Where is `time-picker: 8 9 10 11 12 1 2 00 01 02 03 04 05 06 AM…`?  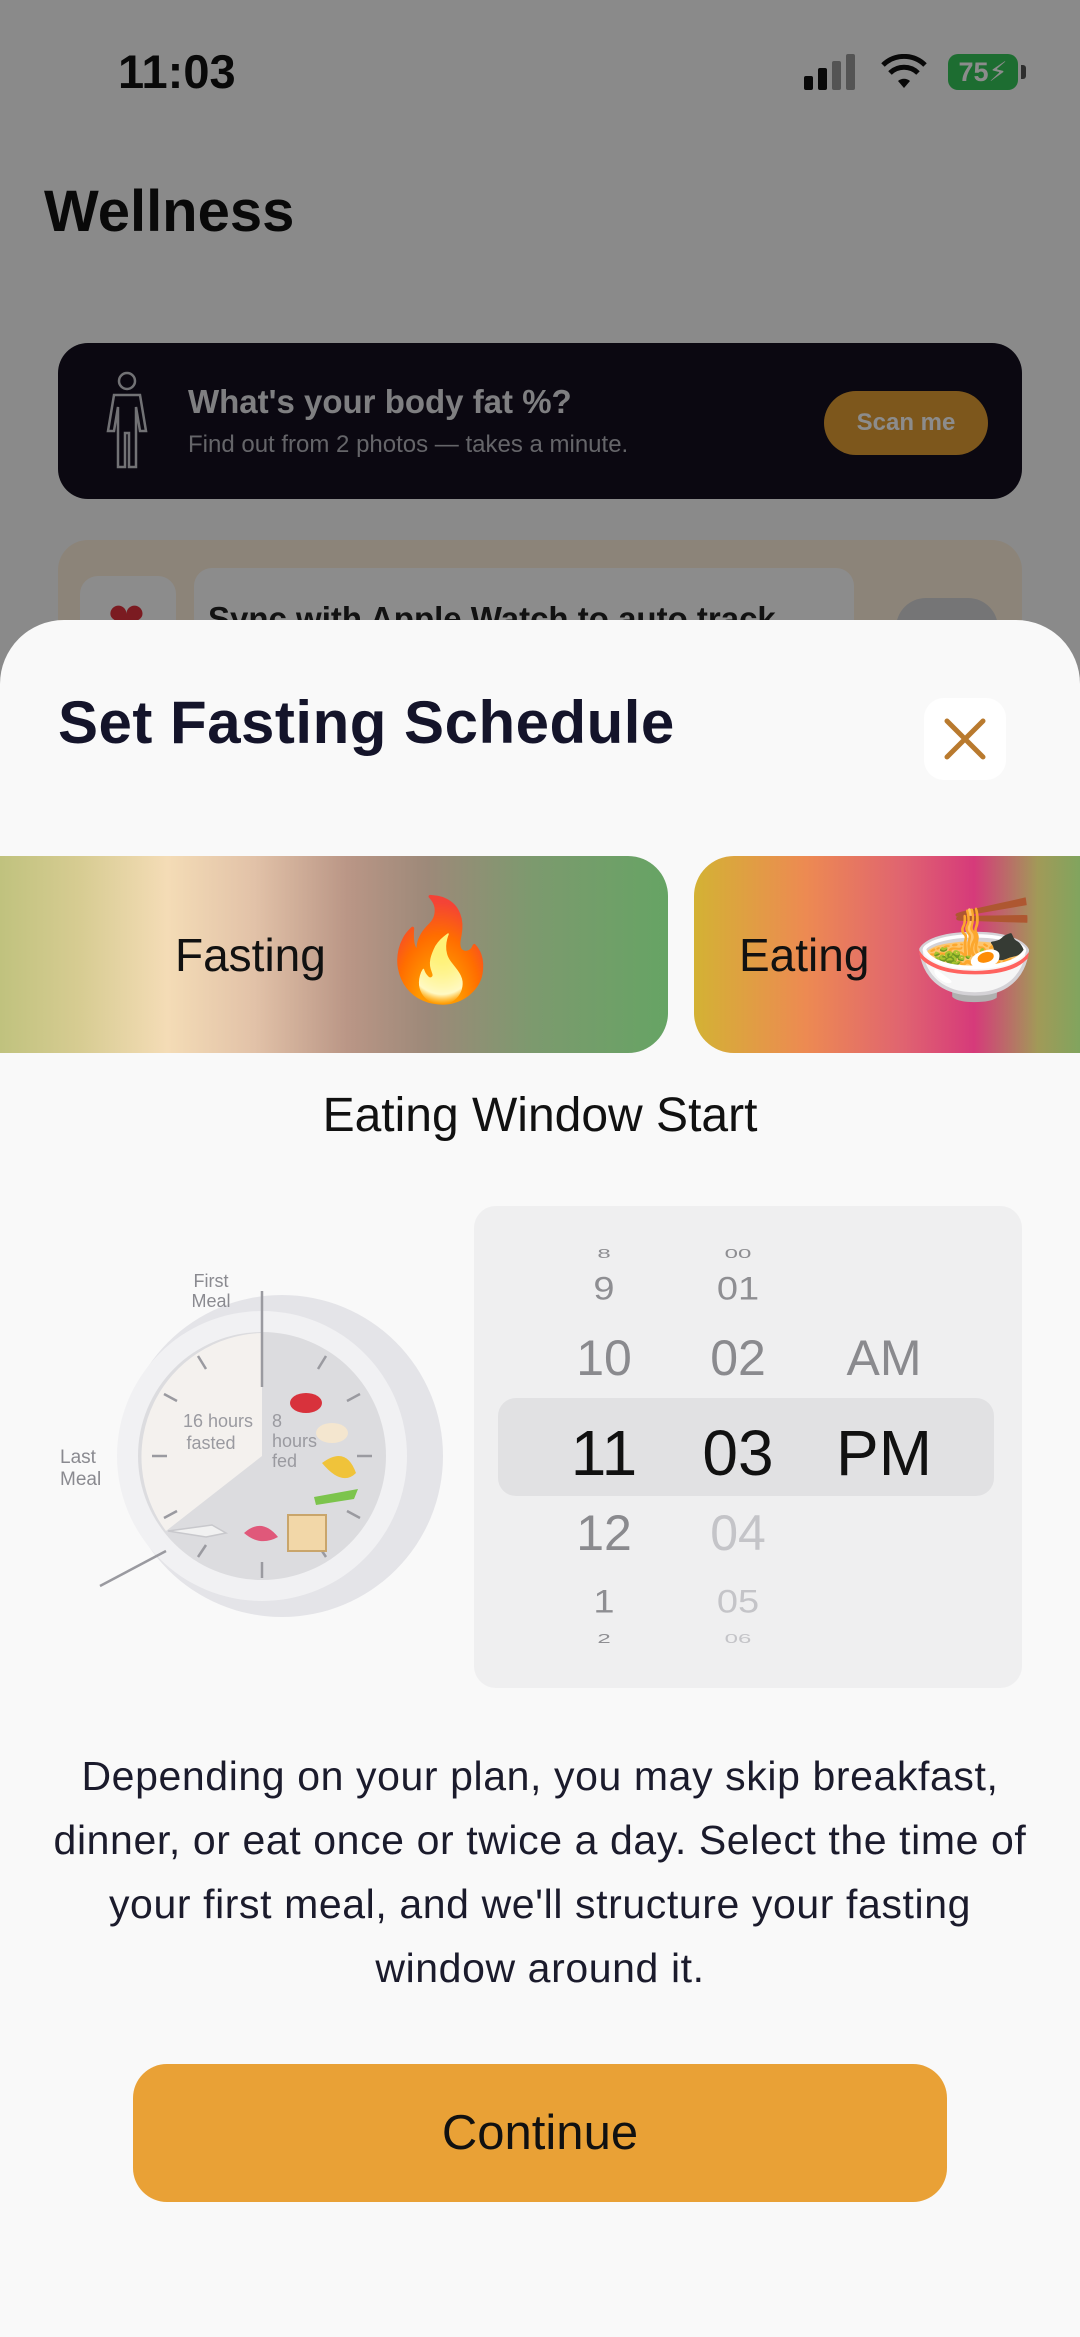 time-picker: 8 9 10 11 12 1 2 00 01 02 03 04 05 06 AM… is located at coordinates (748, 1447).